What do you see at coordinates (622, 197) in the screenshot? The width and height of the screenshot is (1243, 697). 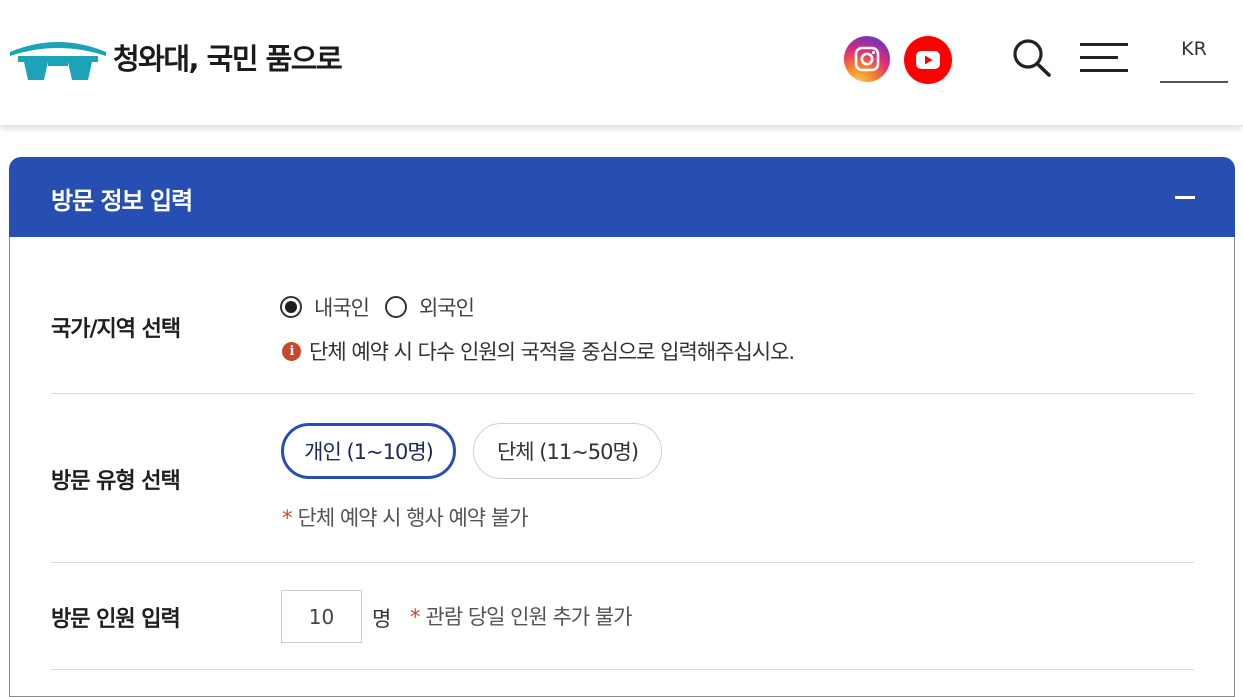 I see `visit-info-accordion-header: 방문 정보 입력` at bounding box center [622, 197].